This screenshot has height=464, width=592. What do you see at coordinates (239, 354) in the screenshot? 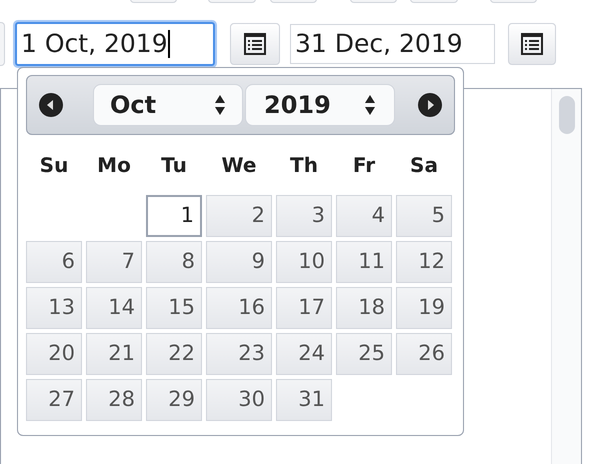
I see `day-button: 23` at bounding box center [239, 354].